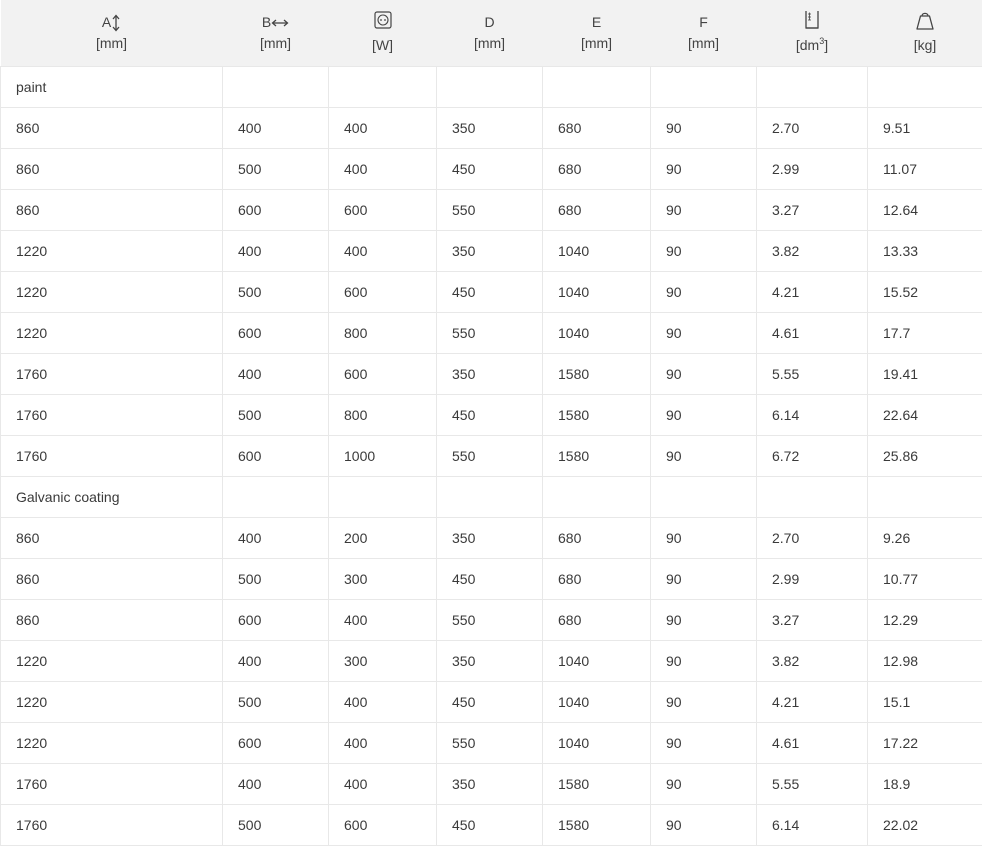 The image size is (982, 850). I want to click on cell-power: 600, so click(382, 373).